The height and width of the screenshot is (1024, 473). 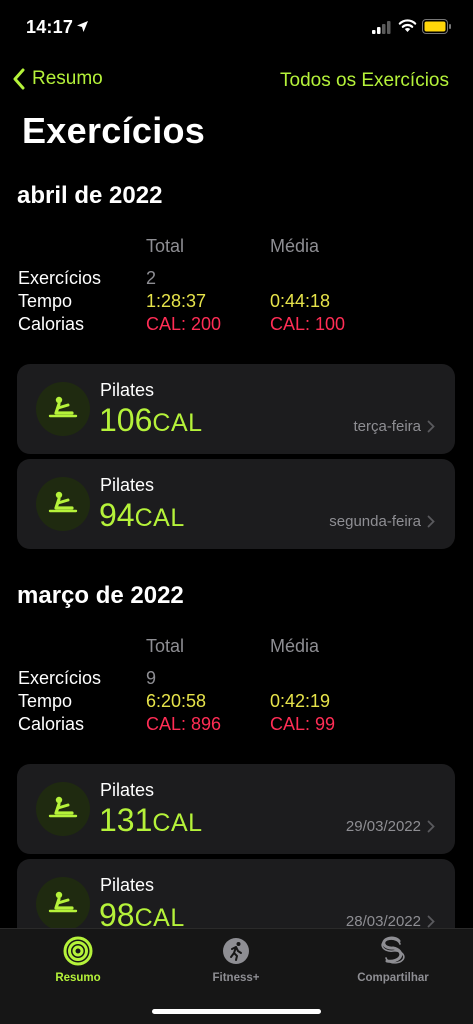 What do you see at coordinates (126, 420) in the screenshot?
I see `calories-value: 106` at bounding box center [126, 420].